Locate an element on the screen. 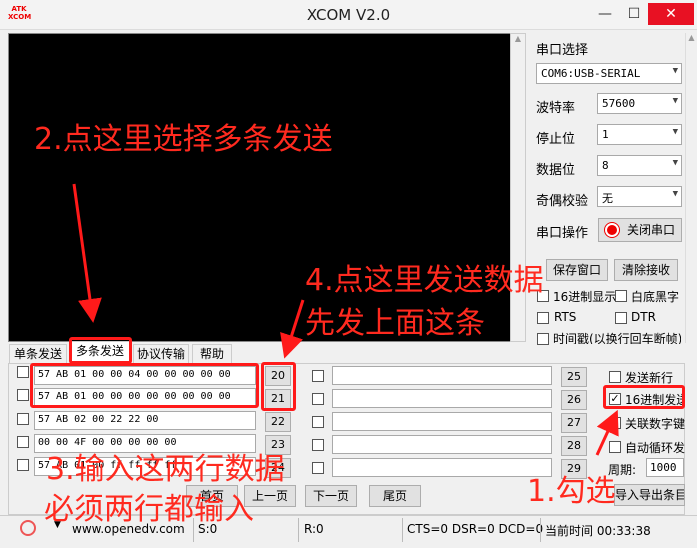 This screenshot has width=697, height=548. auto-cycle-label: 自动循环发送 is located at coordinates (655, 448).